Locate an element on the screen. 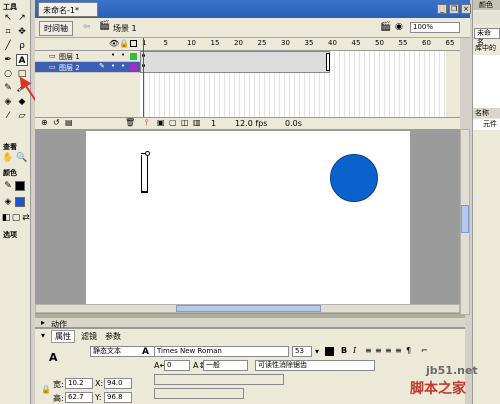 This screenshot has width=500, height=404. stage-hscroll is located at coordinates (247, 308).